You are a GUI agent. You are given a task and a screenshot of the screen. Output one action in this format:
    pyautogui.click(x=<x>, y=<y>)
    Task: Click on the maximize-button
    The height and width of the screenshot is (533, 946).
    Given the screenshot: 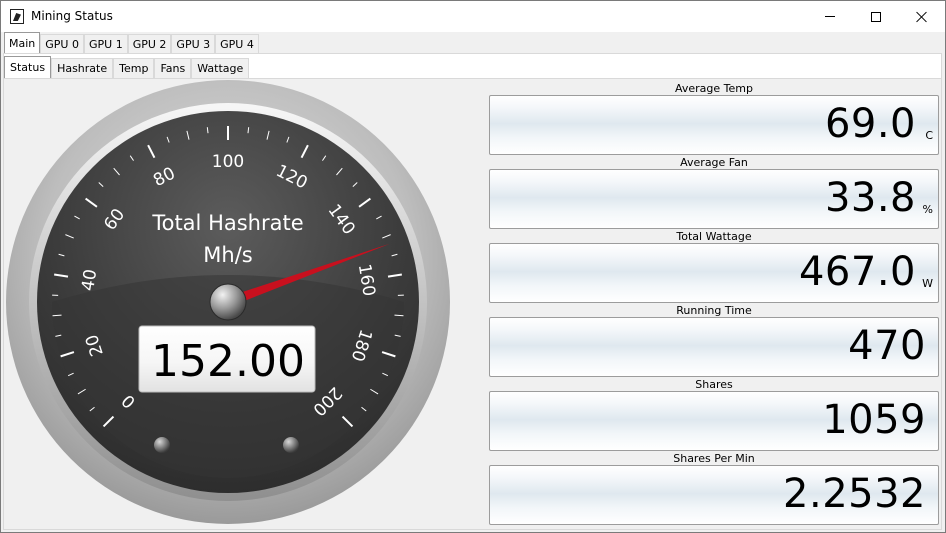 What is the action you would take?
    pyautogui.click(x=876, y=16)
    